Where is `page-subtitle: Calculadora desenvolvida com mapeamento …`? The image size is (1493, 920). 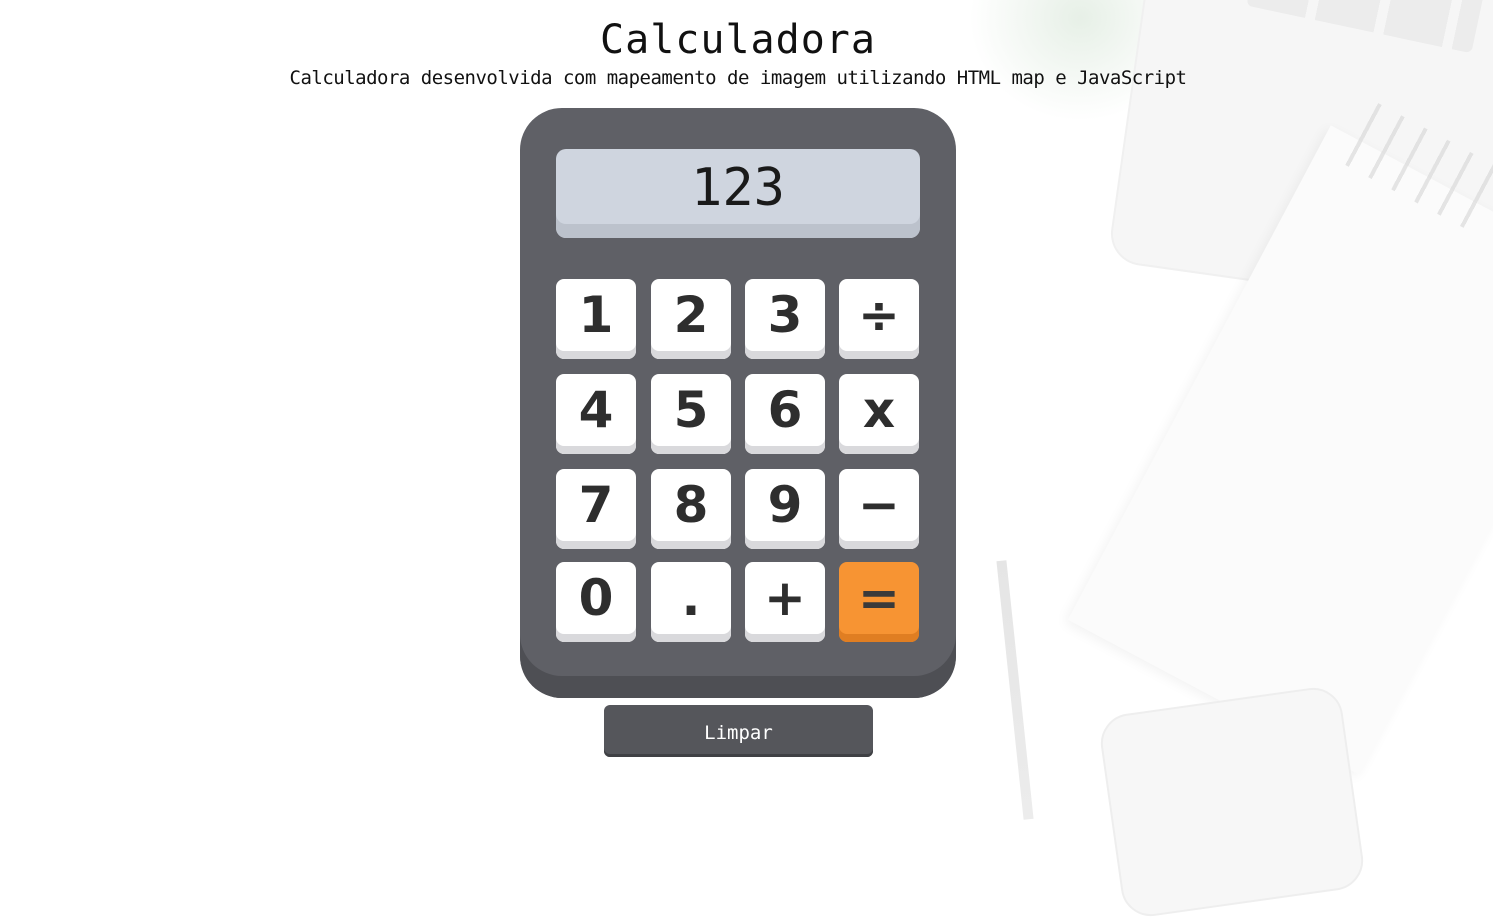 page-subtitle: Calculadora desenvolvida com mapeamento … is located at coordinates (738, 78).